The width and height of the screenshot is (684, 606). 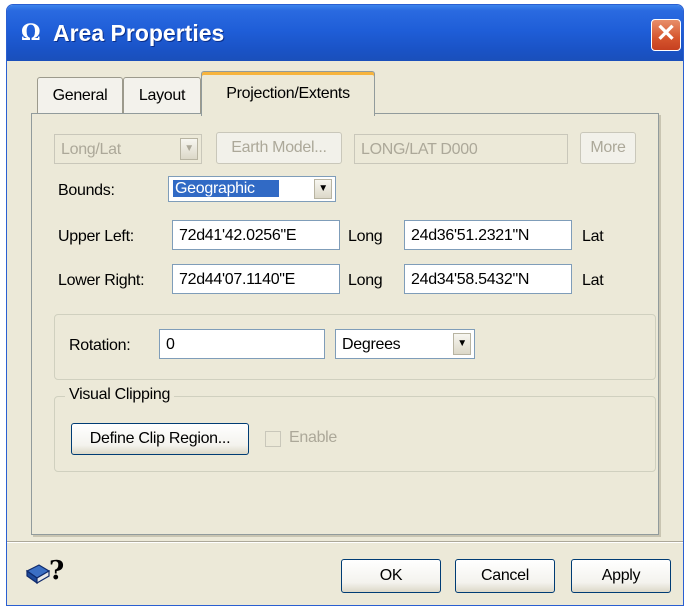 I want to click on upper-left-label: Upper Left:, so click(x=96, y=236).